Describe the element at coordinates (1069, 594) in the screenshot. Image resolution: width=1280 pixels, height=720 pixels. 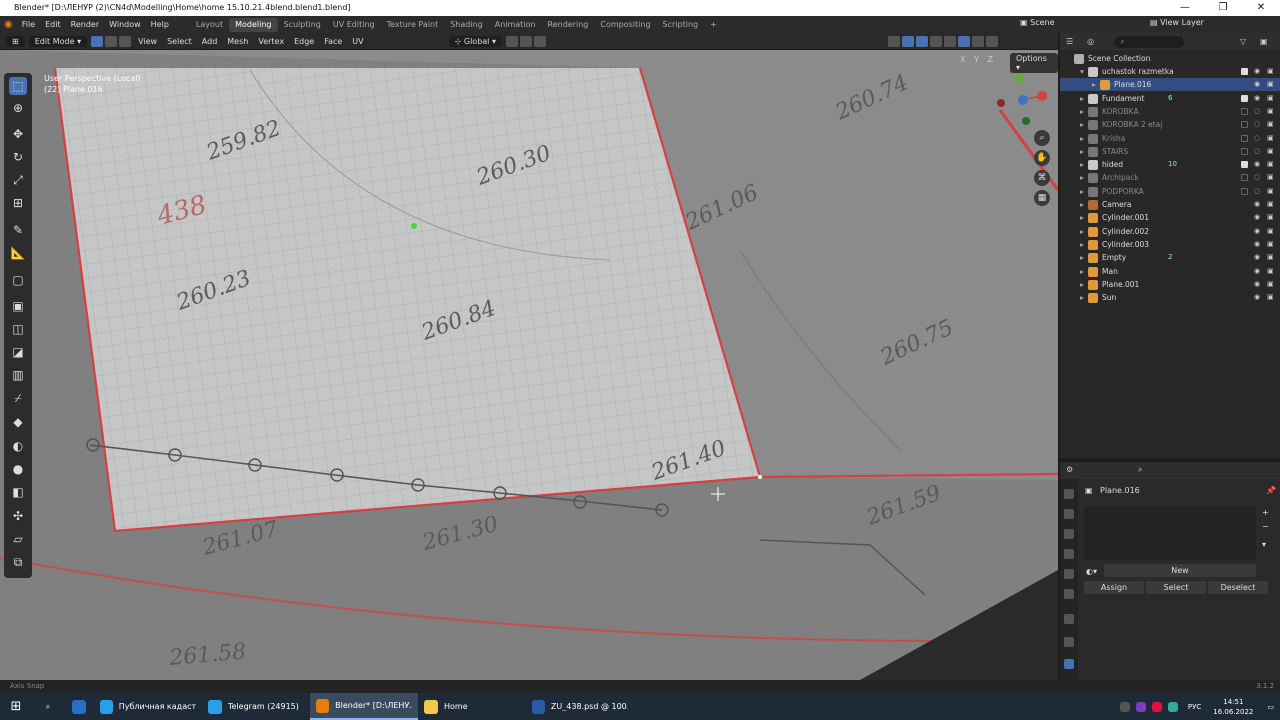
I see `world-tab-icon` at that location.